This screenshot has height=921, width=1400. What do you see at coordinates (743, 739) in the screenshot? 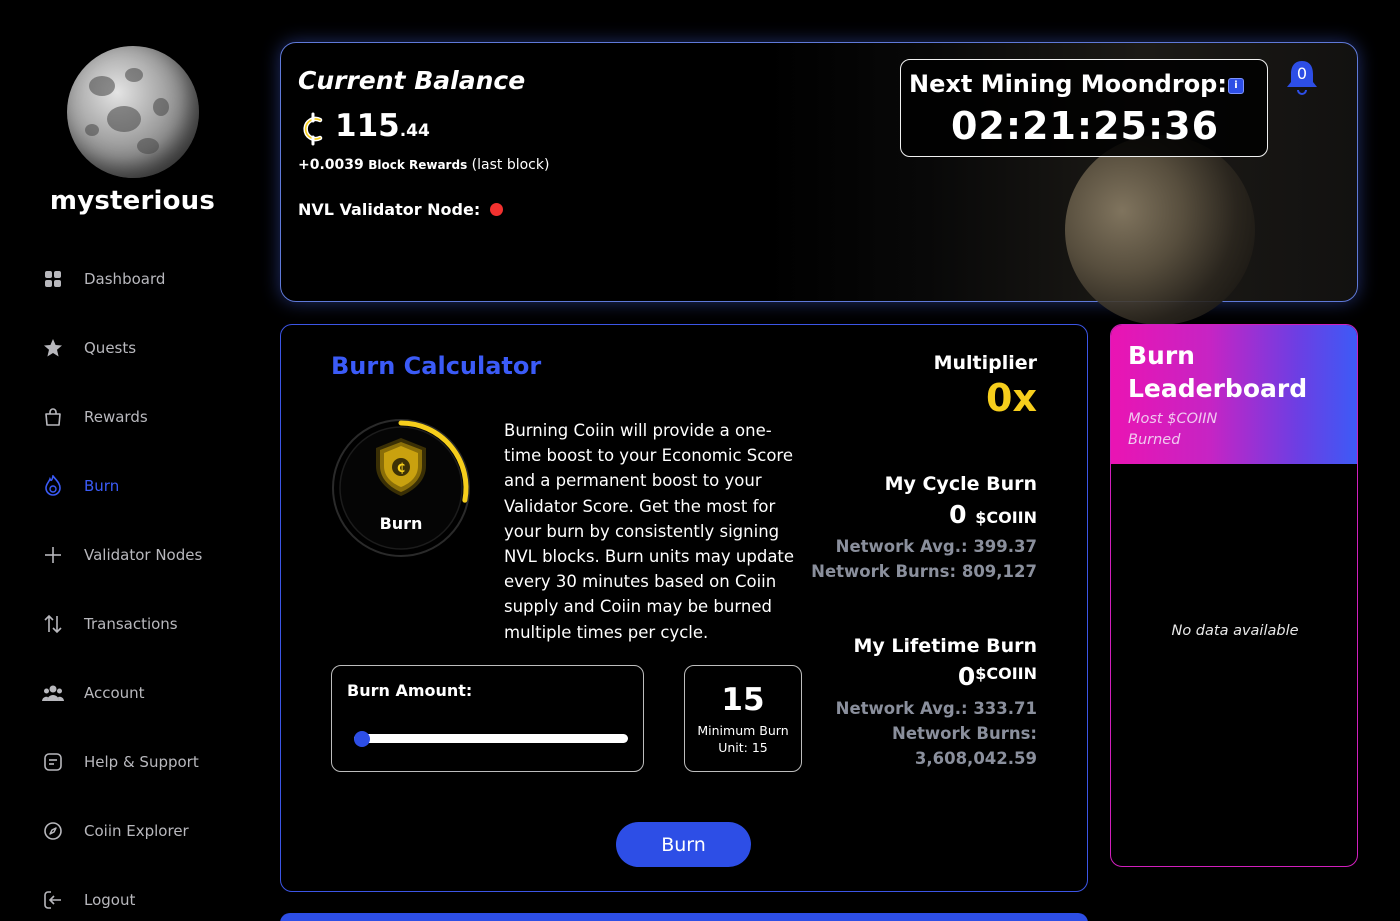
I see `minimum-burn-label: Minimum Burn Unit: 15` at bounding box center [743, 739].